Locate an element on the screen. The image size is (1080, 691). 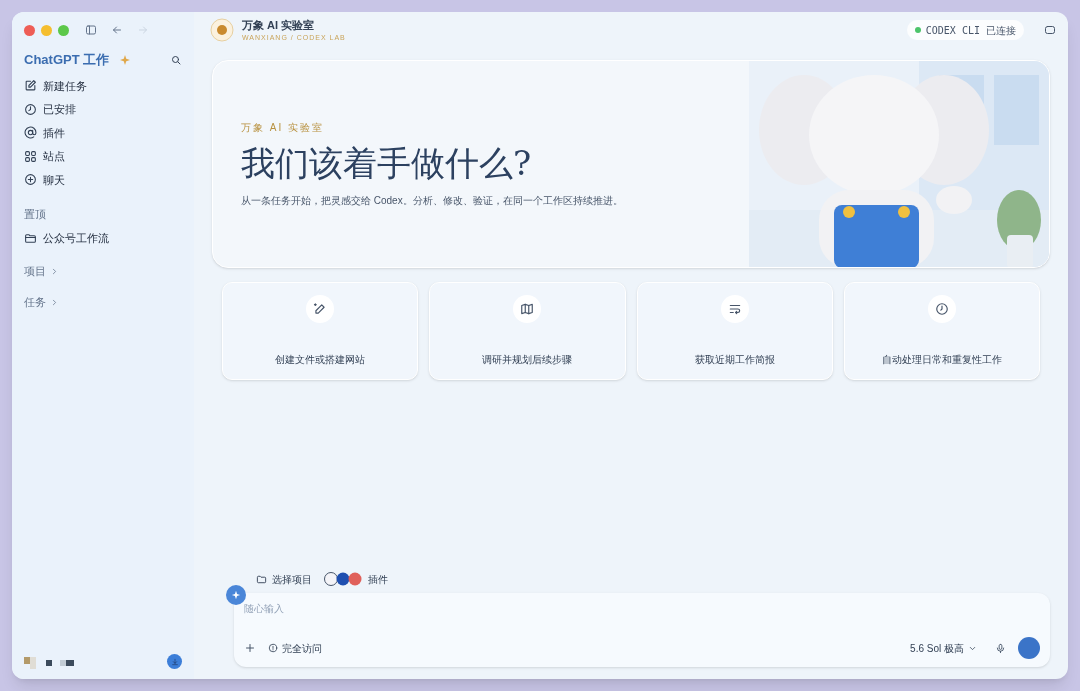
search-icon is located at coordinates (176, 60).